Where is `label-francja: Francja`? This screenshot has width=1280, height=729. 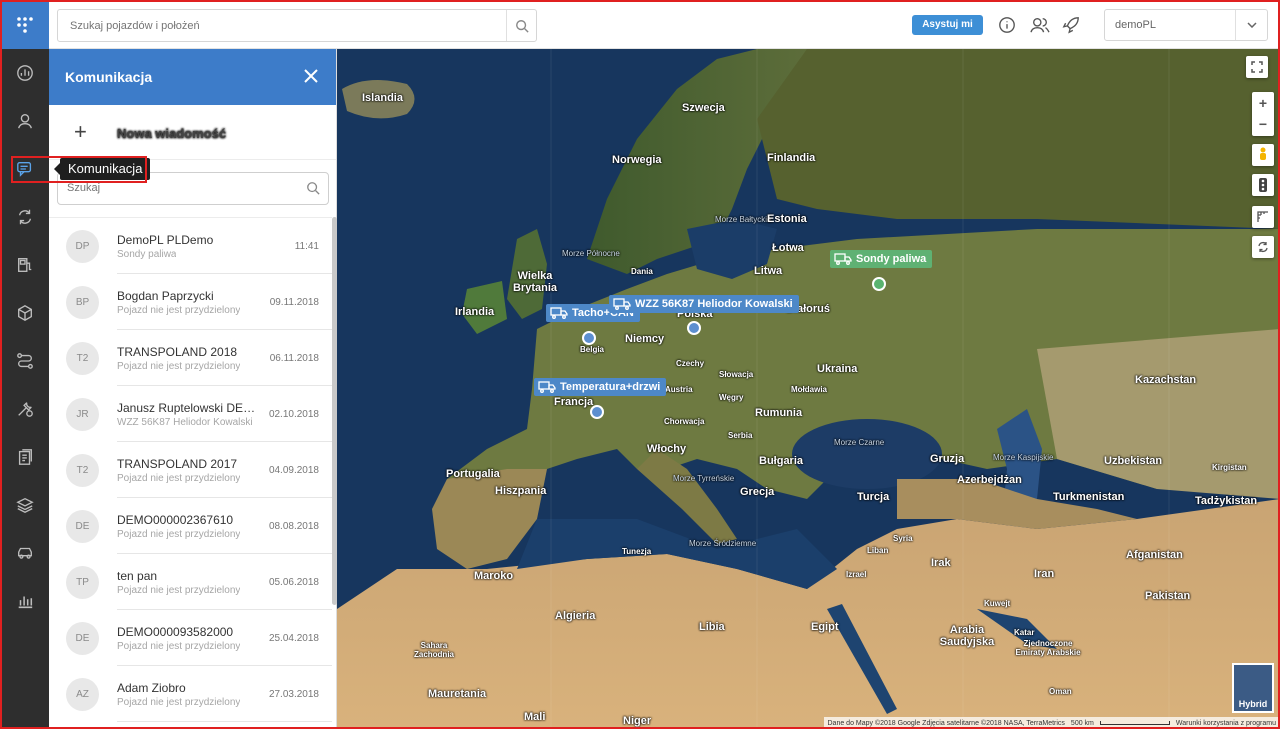 label-francja: Francja is located at coordinates (574, 402).